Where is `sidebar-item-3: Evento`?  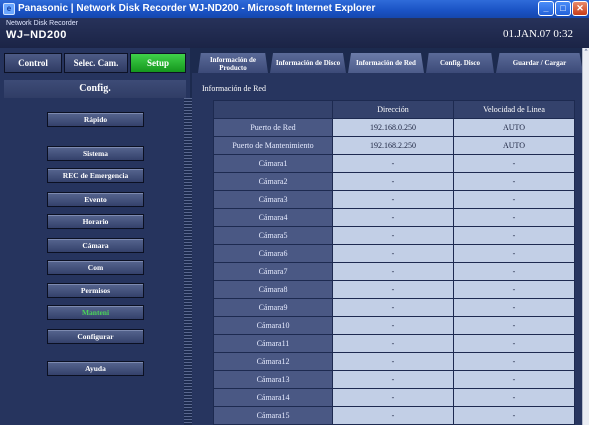 sidebar-item-3: Evento is located at coordinates (95, 199).